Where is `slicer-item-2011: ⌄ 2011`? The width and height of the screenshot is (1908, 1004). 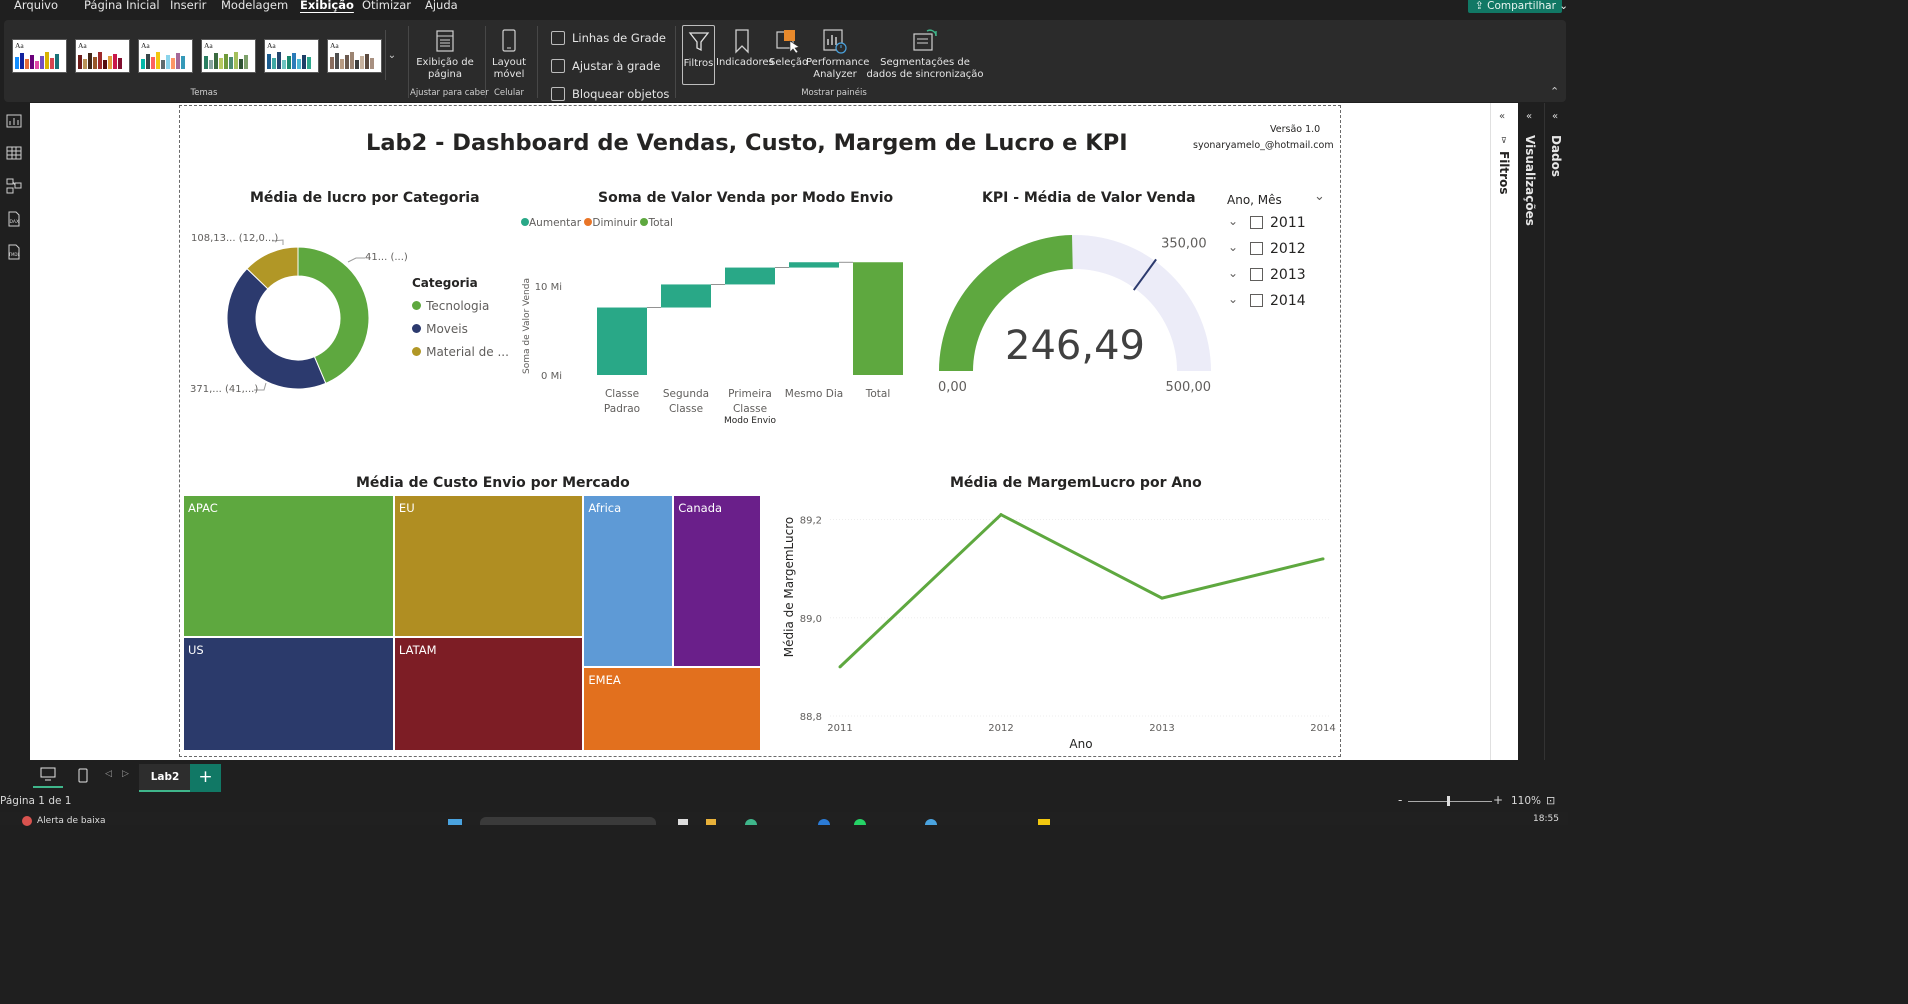
slicer-item-2011: ⌄ 2011 is located at coordinates (1281, 224).